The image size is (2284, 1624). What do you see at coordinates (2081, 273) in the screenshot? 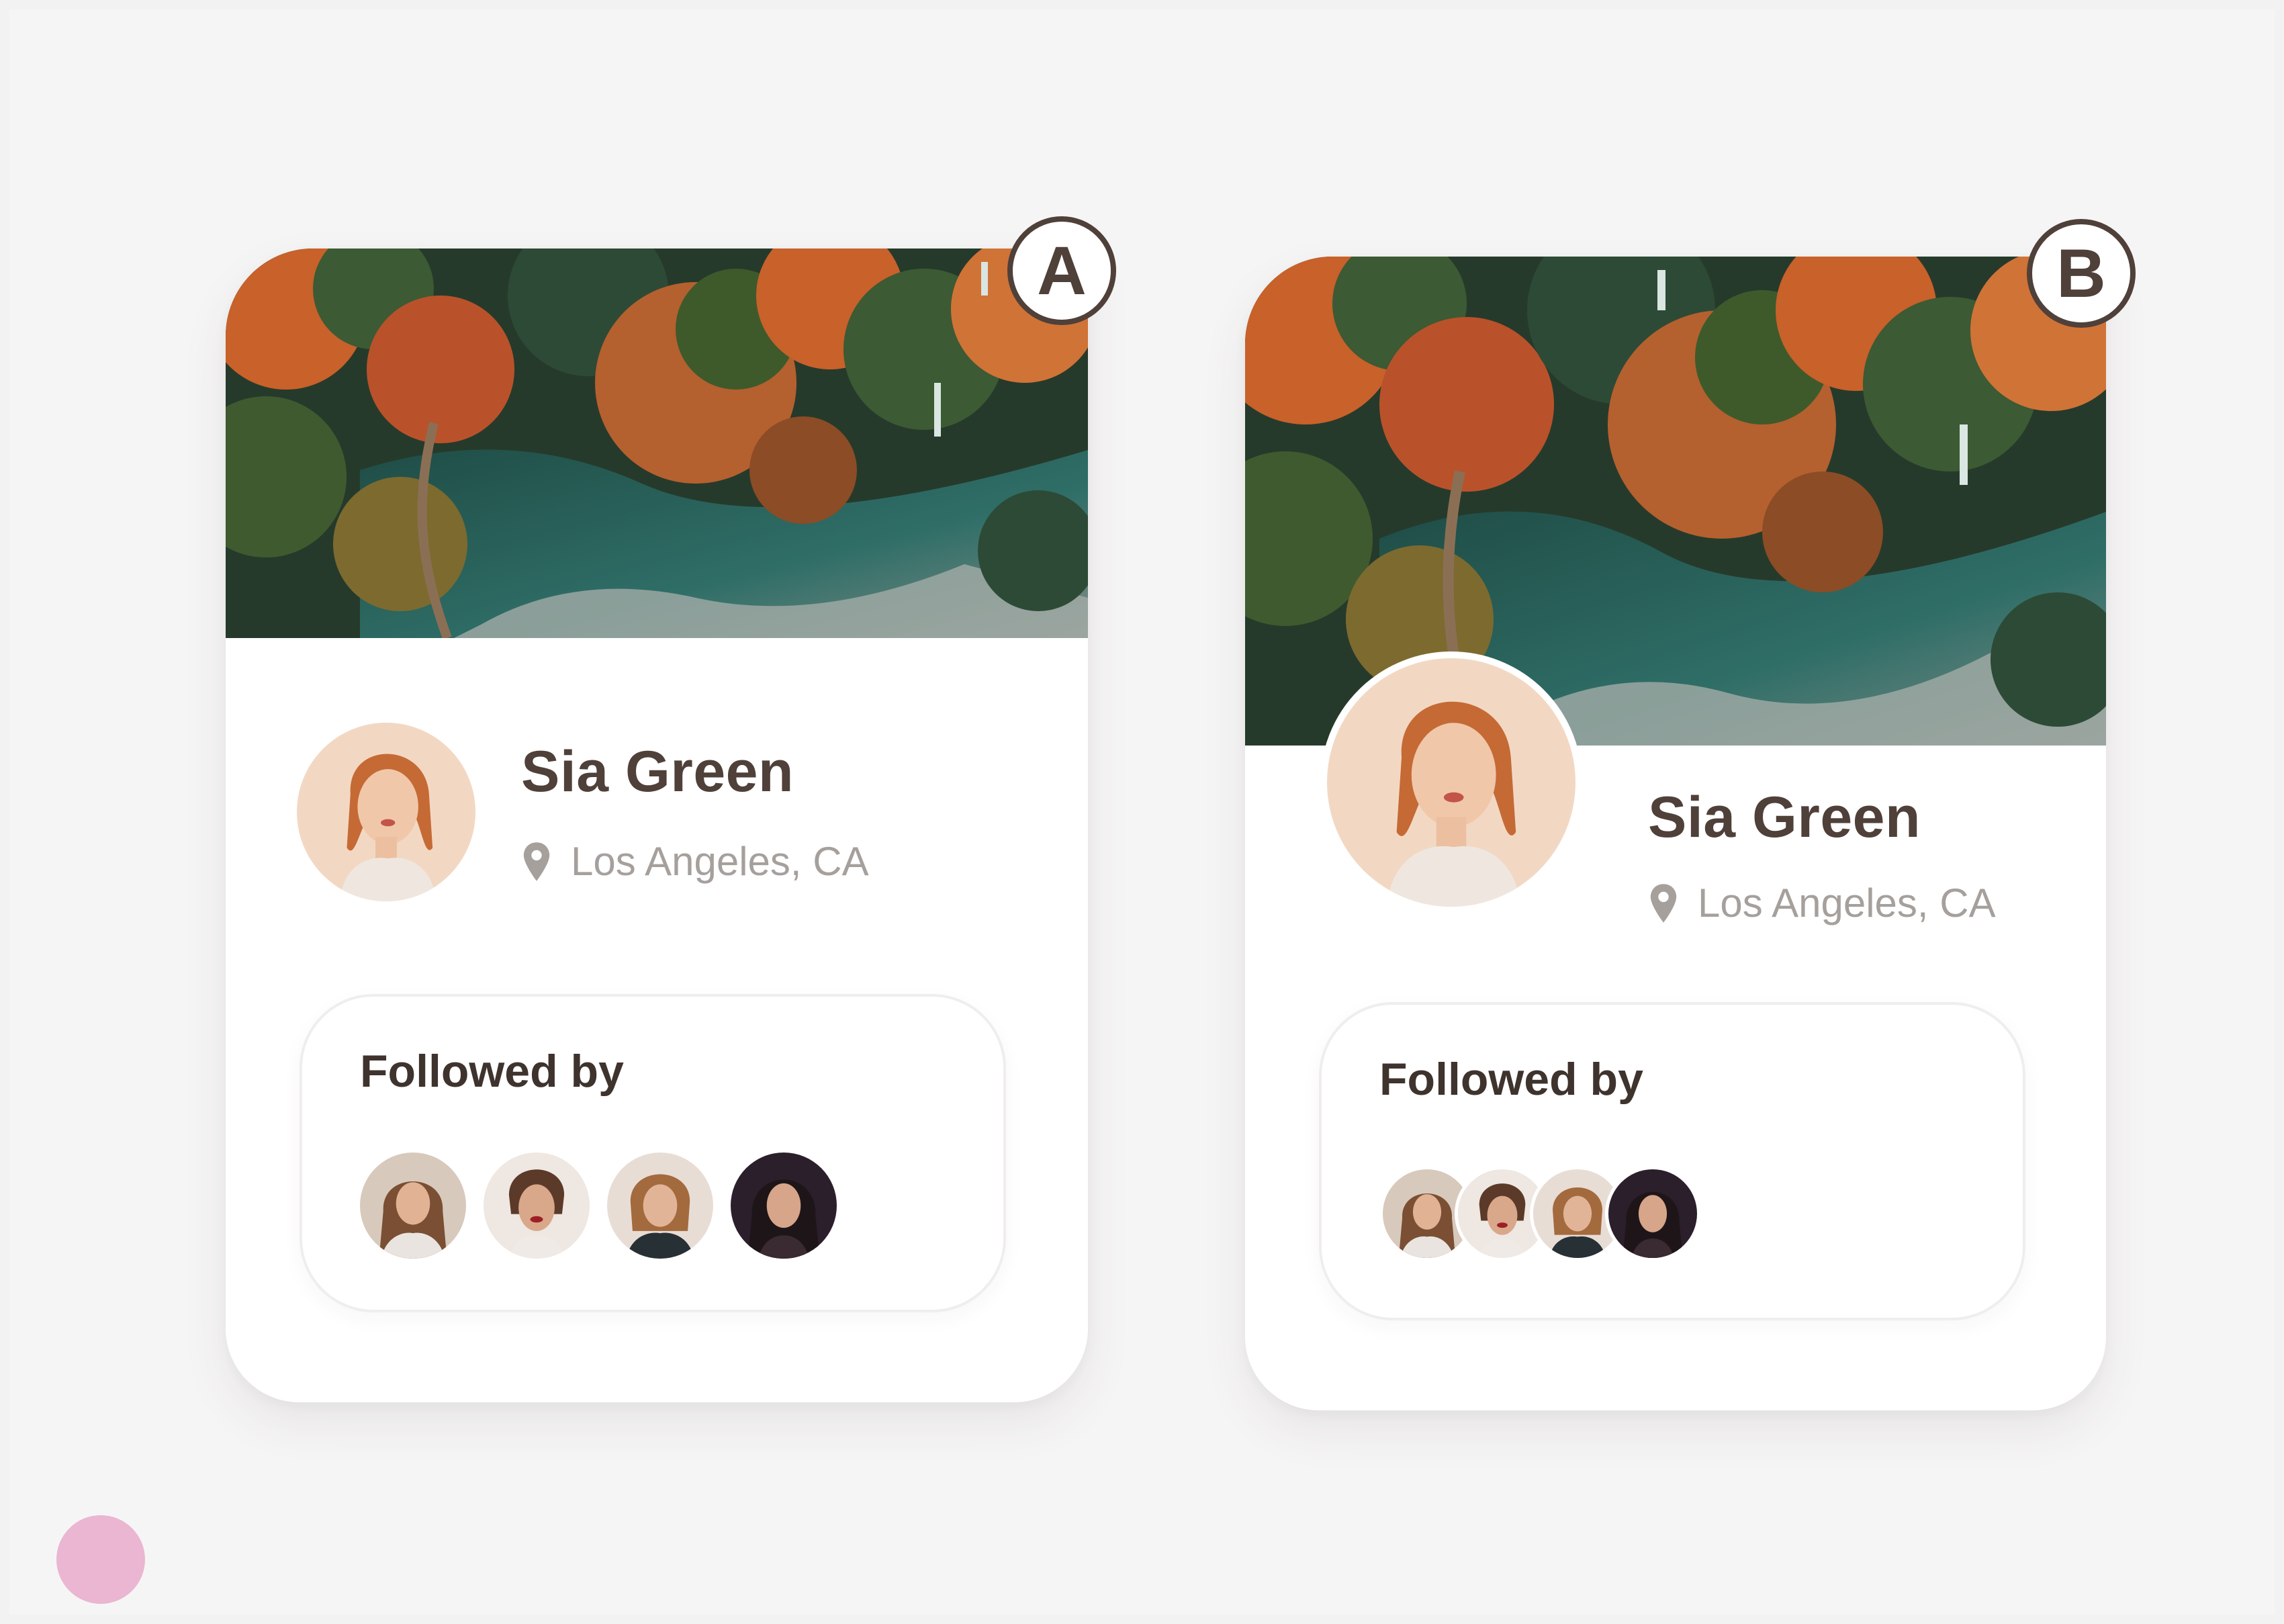
I see `variant-badge-b: B` at bounding box center [2081, 273].